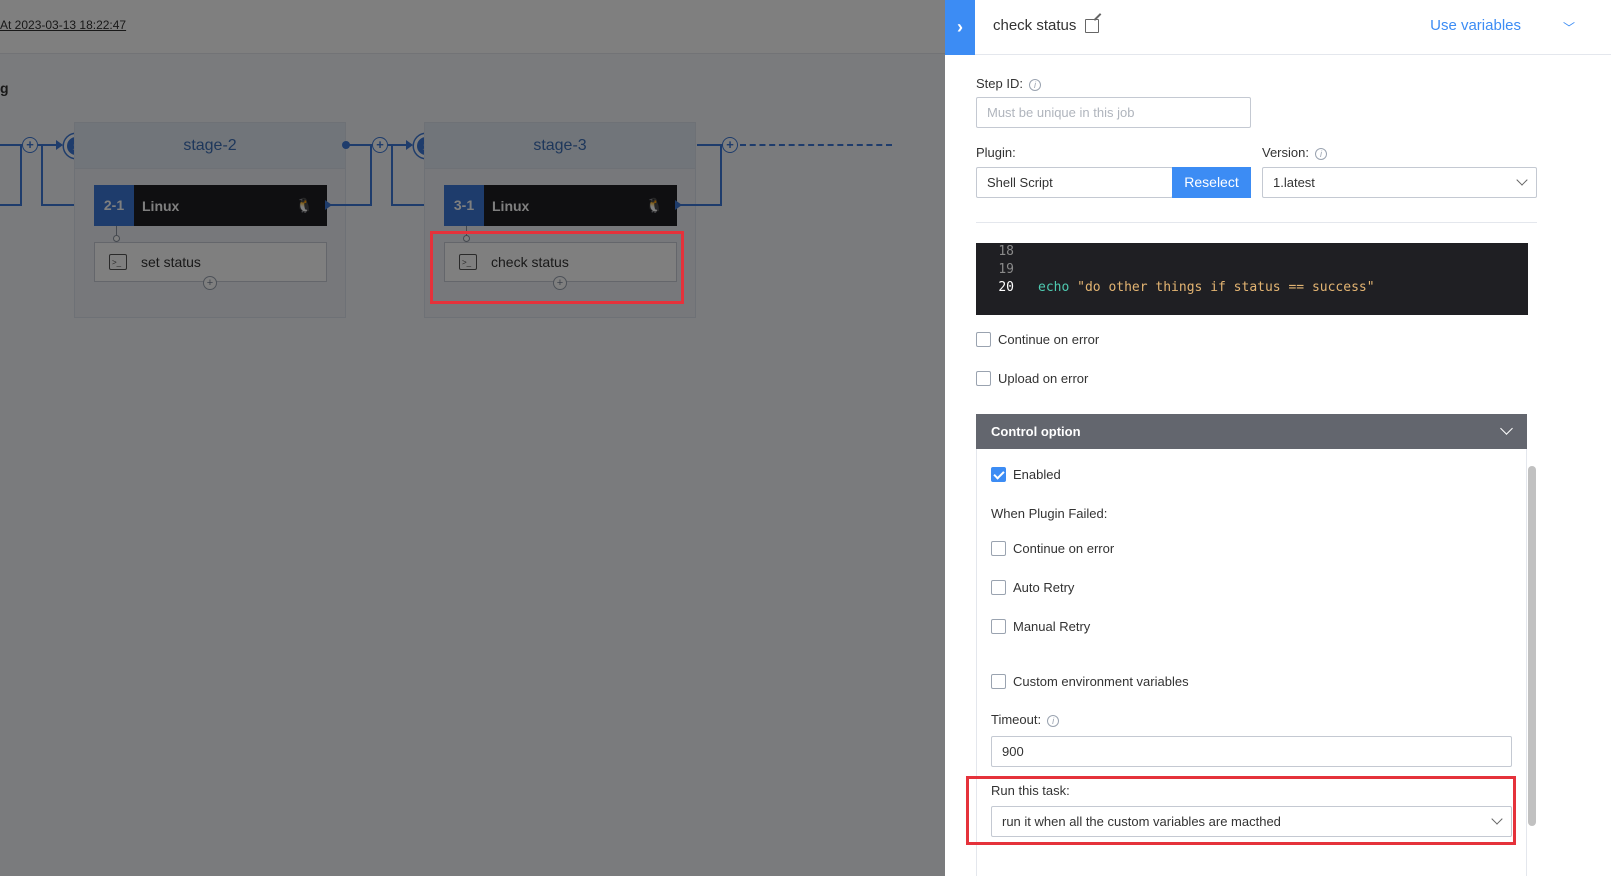 Image resolution: width=1611 pixels, height=876 pixels. Describe the element at coordinates (1294, 182) in the screenshot. I see `version-value: 1.latest` at that location.